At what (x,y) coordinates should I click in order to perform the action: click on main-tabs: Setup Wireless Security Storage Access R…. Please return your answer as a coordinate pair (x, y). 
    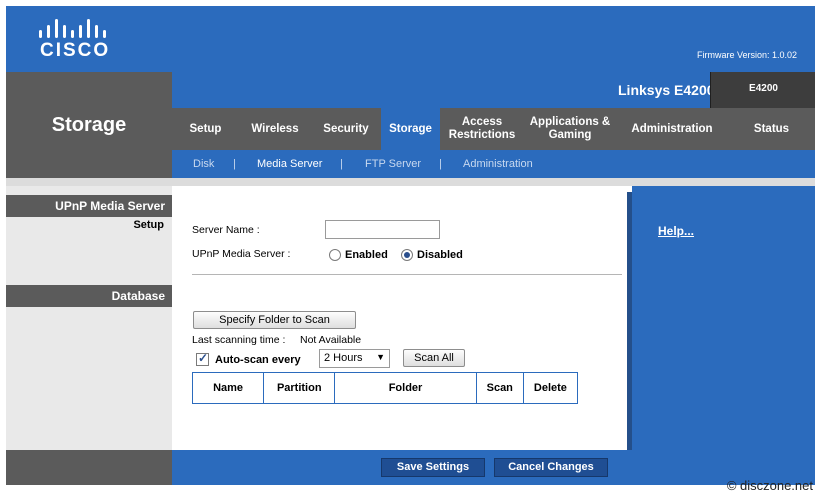
    Looking at the image, I should click on (493, 129).